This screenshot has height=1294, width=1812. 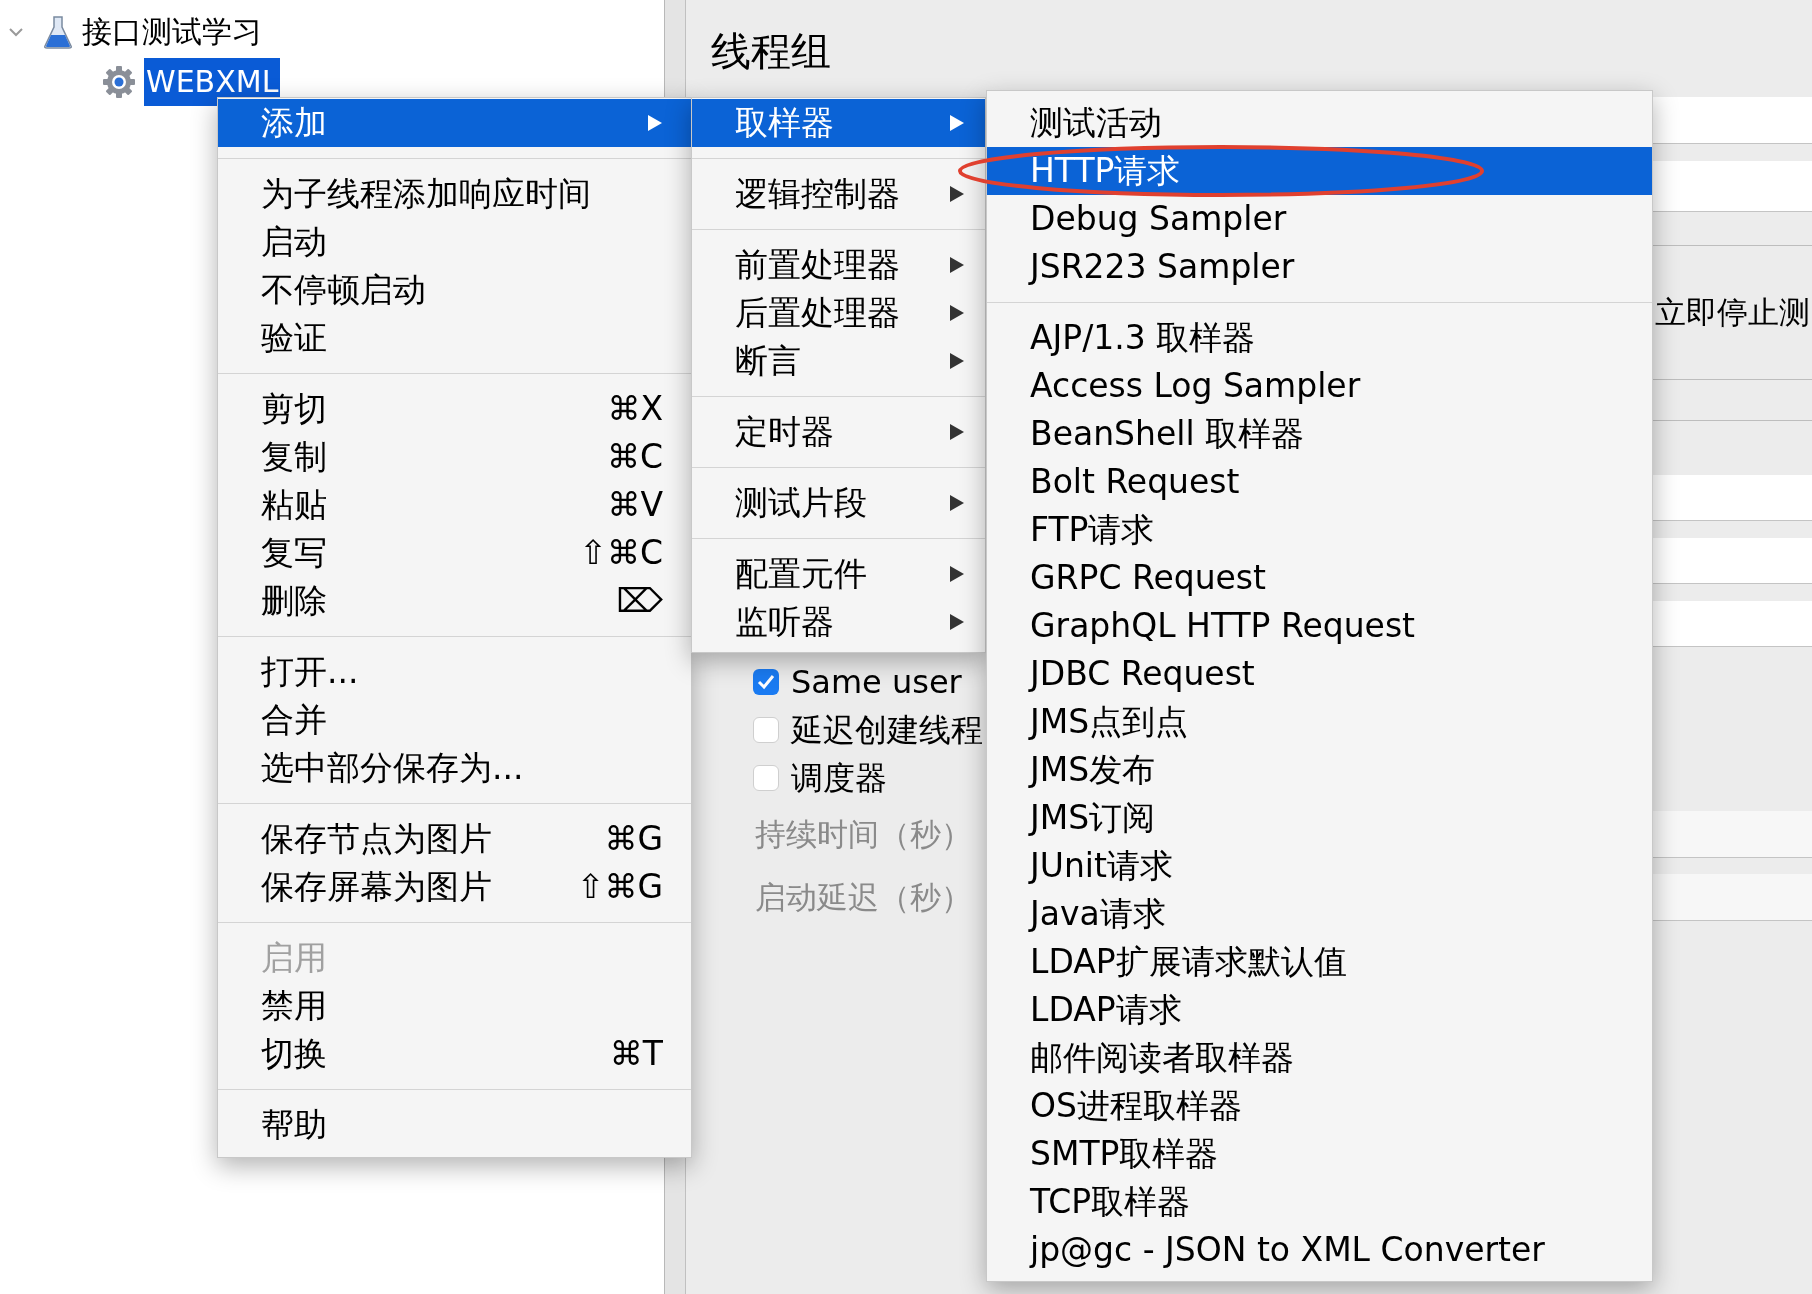 I want to click on menu-item: 验证, so click(x=454, y=338).